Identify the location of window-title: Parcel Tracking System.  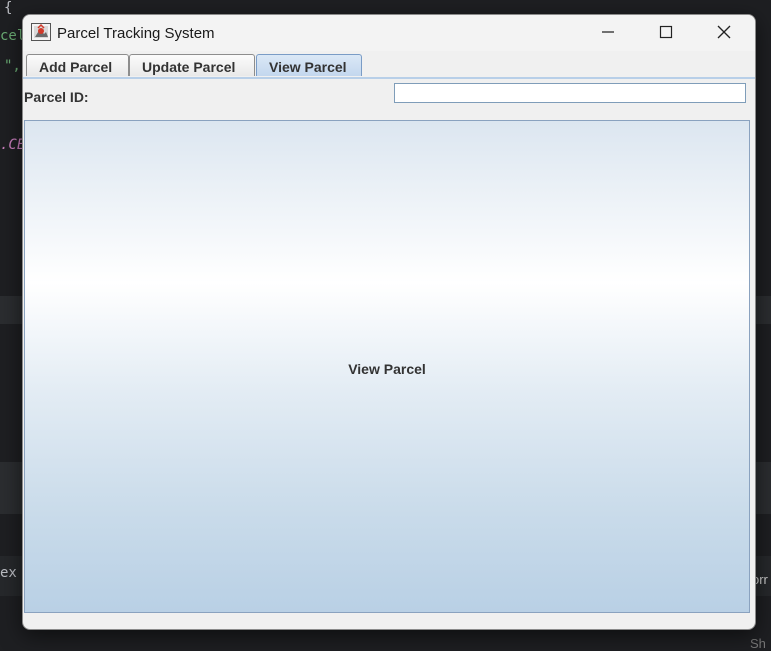
(136, 33).